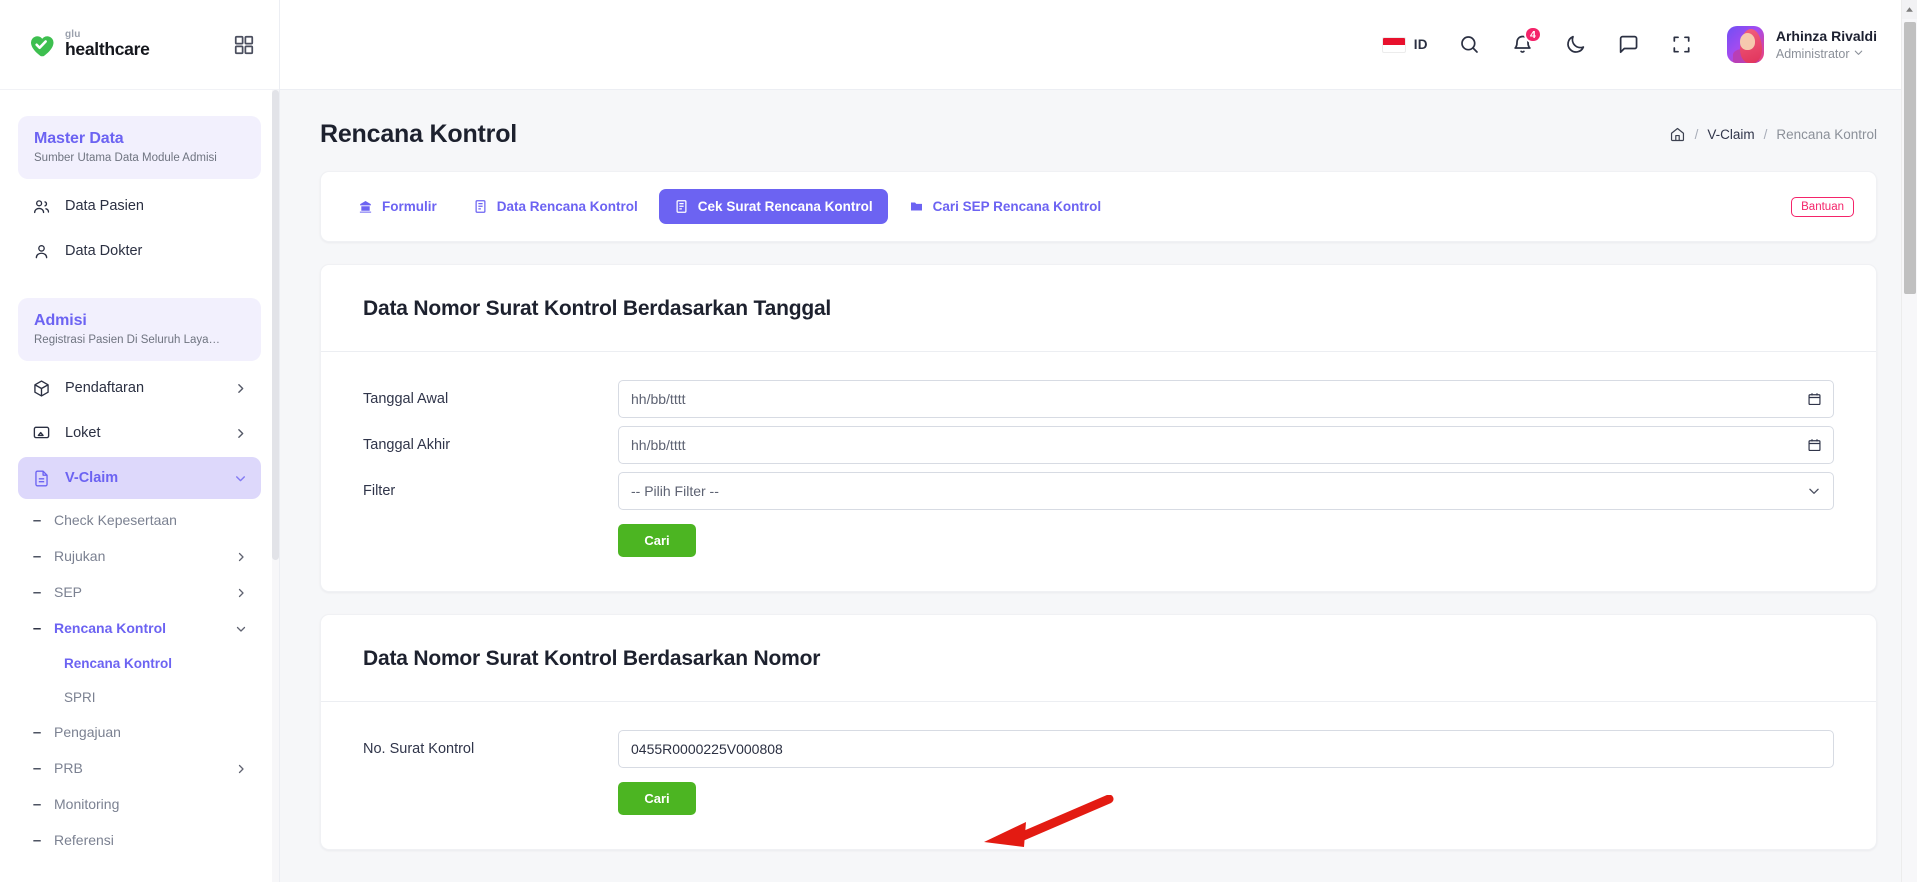  What do you see at coordinates (1745, 44) in the screenshot?
I see `avatar` at bounding box center [1745, 44].